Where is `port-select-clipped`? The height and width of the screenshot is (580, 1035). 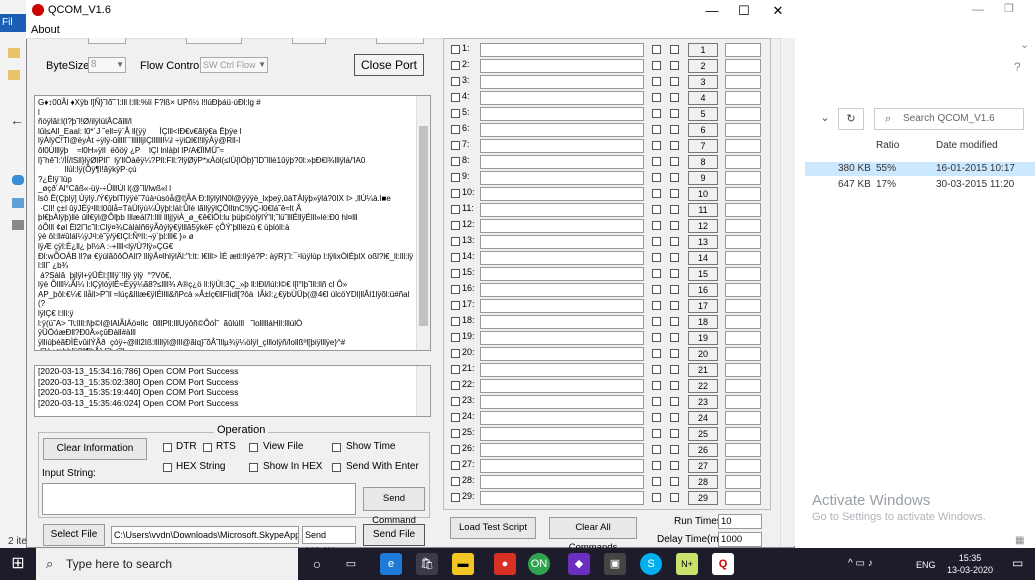
port-select-clipped is located at coordinates (107, 41).